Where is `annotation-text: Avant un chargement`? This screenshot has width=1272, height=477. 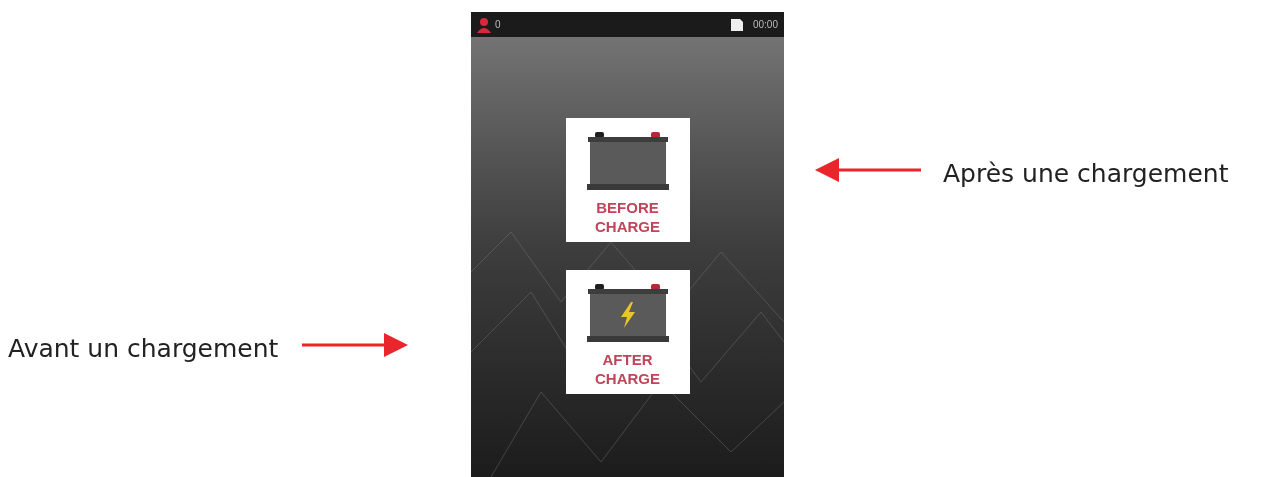
annotation-text: Avant un chargement is located at coordinates (143, 349).